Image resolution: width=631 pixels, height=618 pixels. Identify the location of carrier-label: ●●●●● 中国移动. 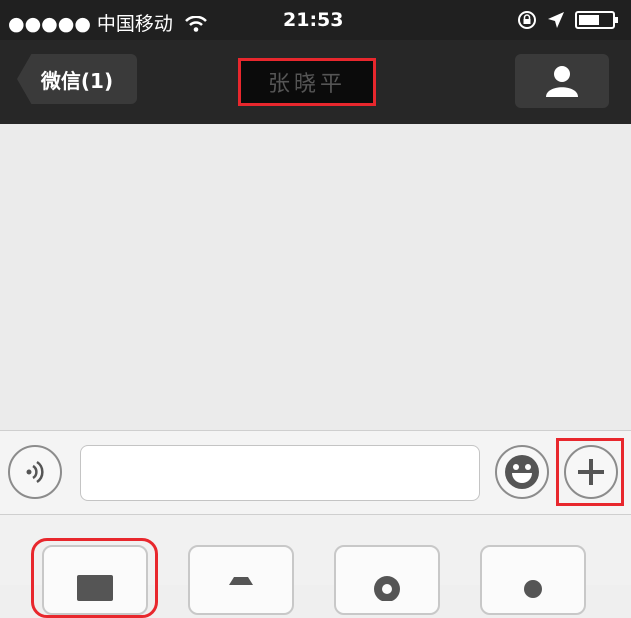
(107, 22).